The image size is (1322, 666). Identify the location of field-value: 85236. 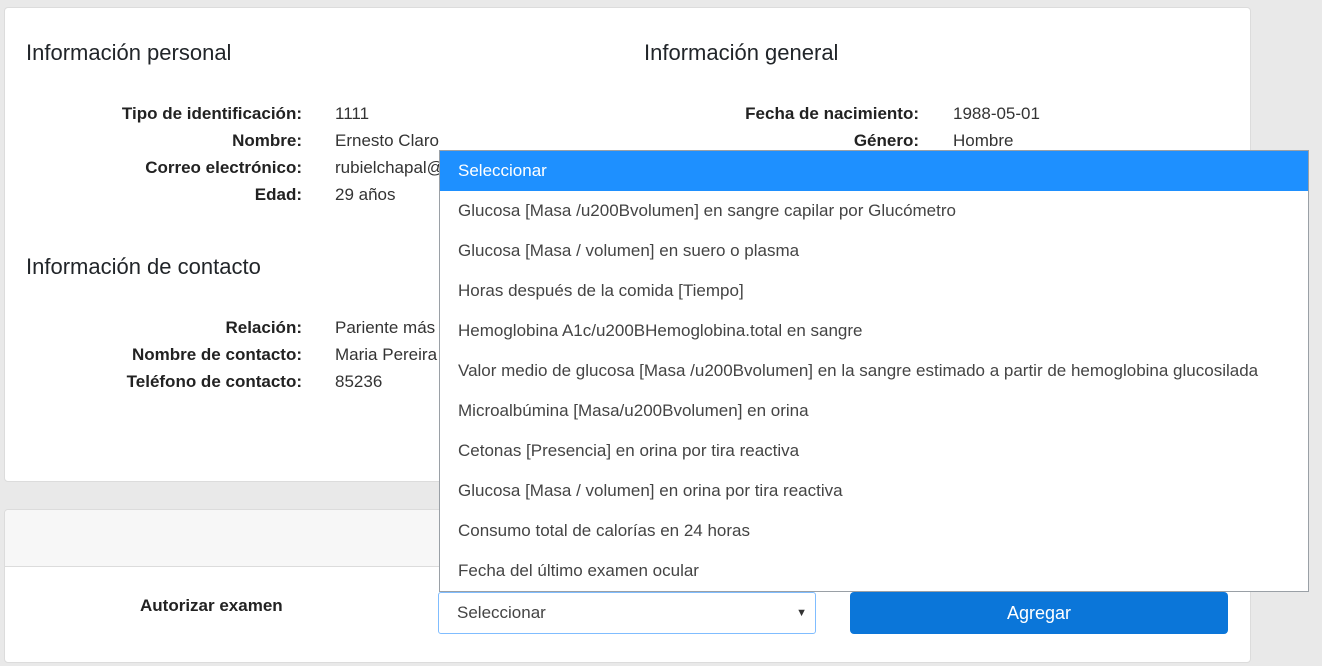
(359, 381).